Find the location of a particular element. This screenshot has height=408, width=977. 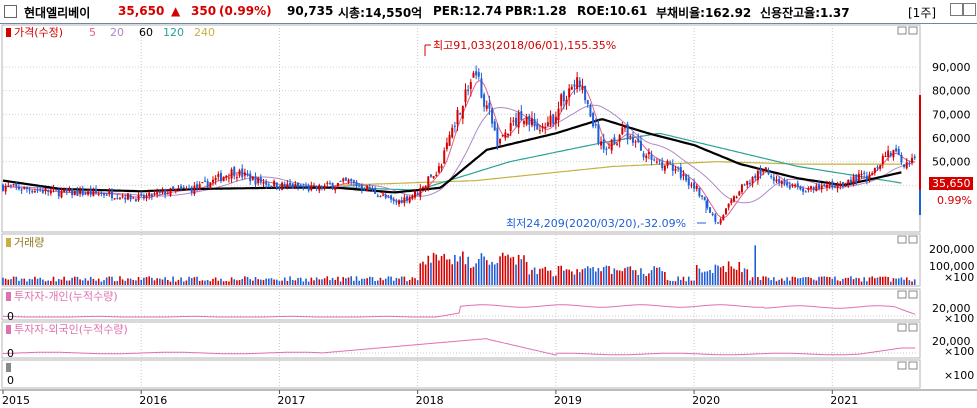

minimize-icon is located at coordinates (956, 9).